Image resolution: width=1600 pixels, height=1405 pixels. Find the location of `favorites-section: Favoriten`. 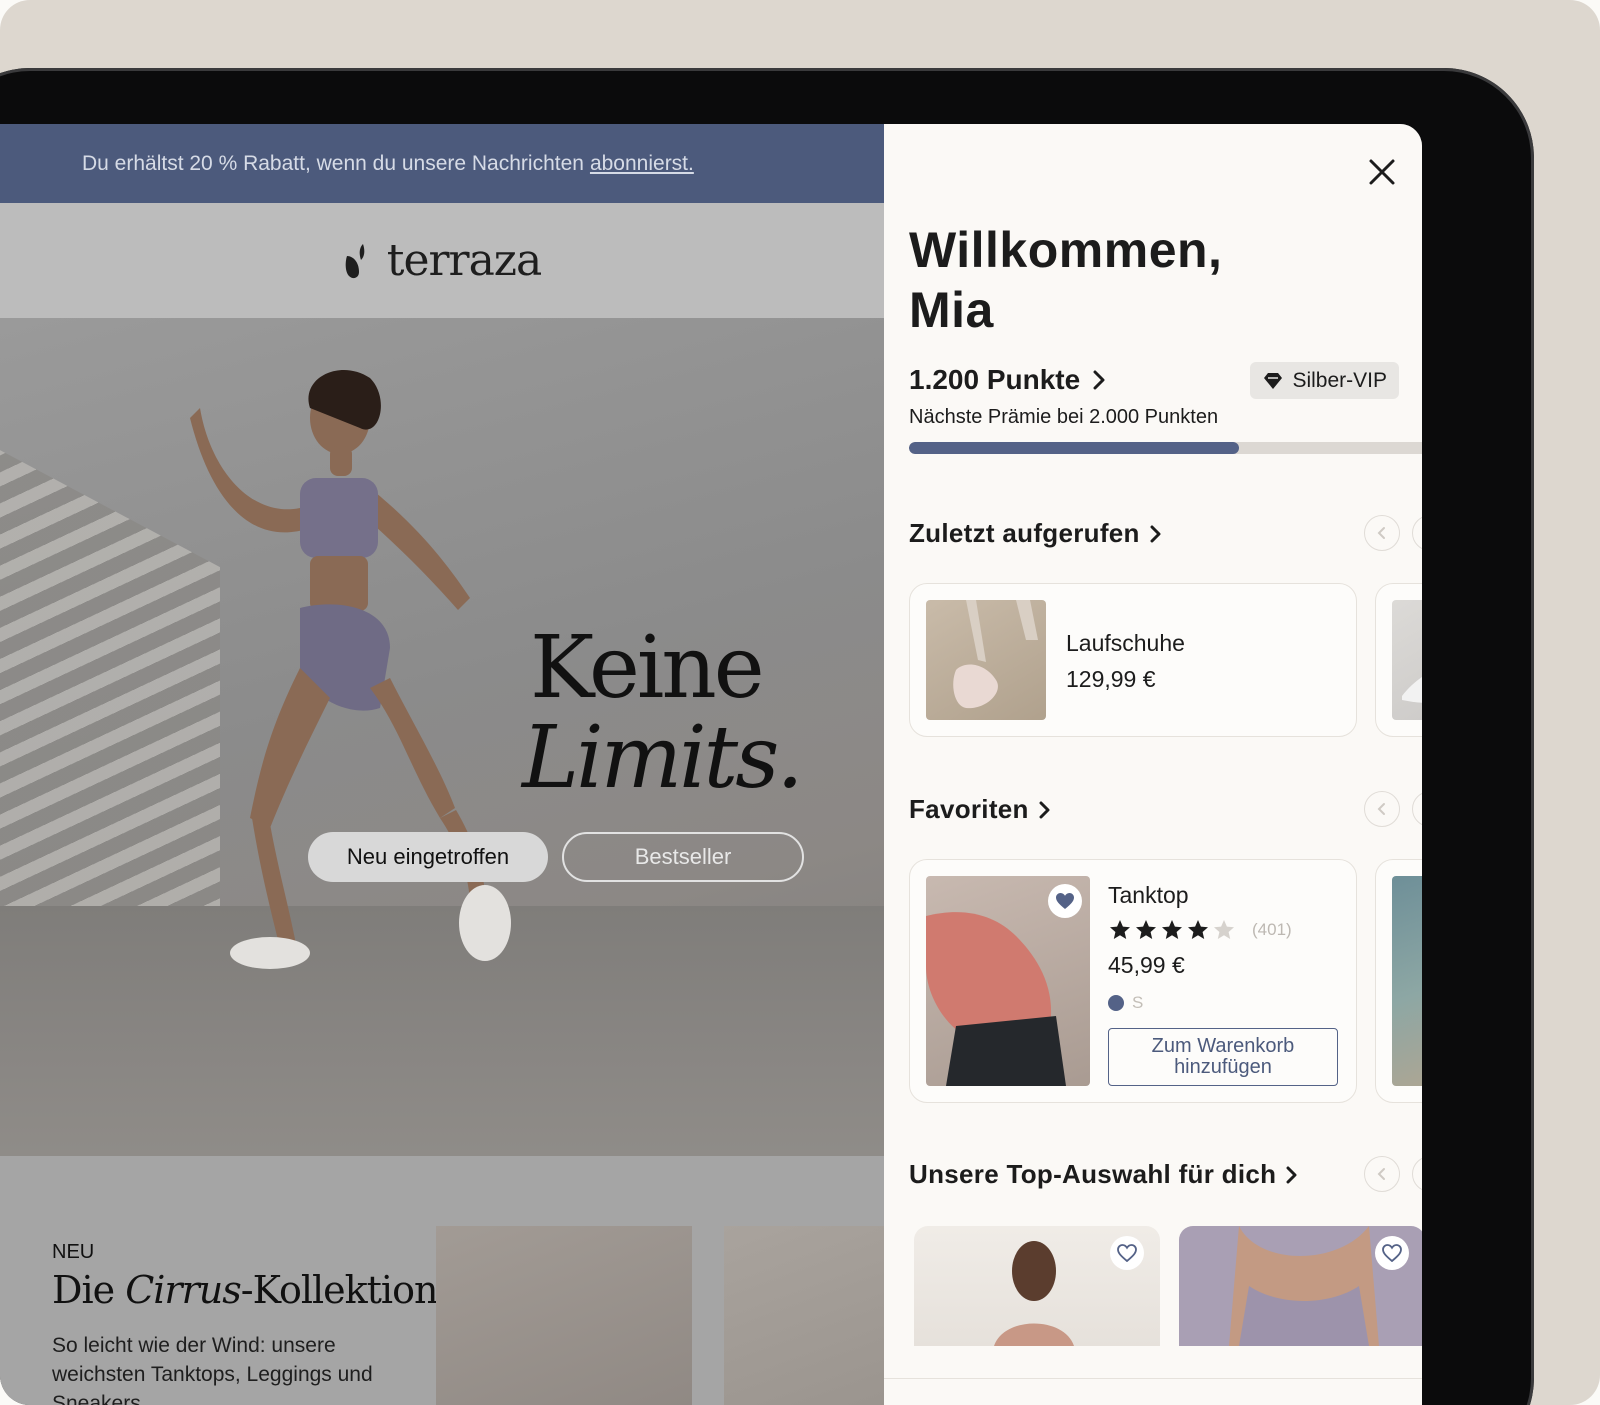

favorites-section: Favoriten is located at coordinates (1165, 809).